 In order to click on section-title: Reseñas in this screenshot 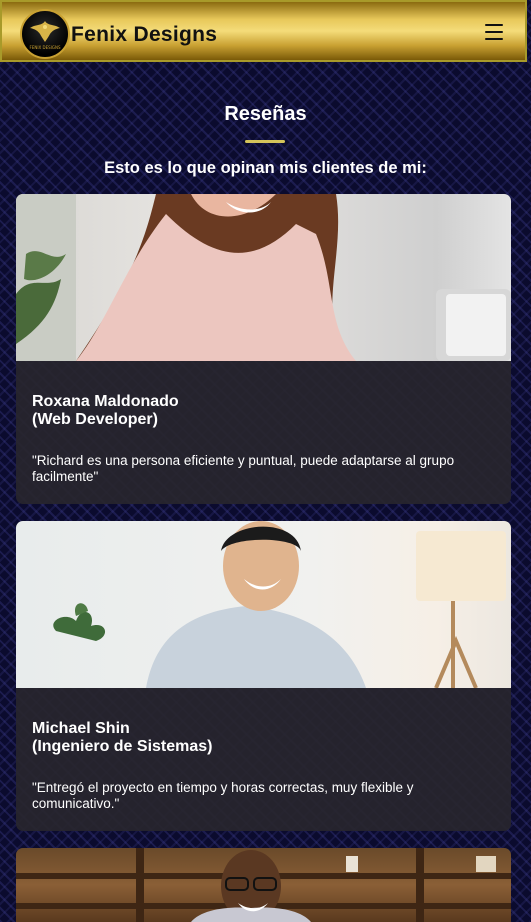, I will do `click(265, 114)`.